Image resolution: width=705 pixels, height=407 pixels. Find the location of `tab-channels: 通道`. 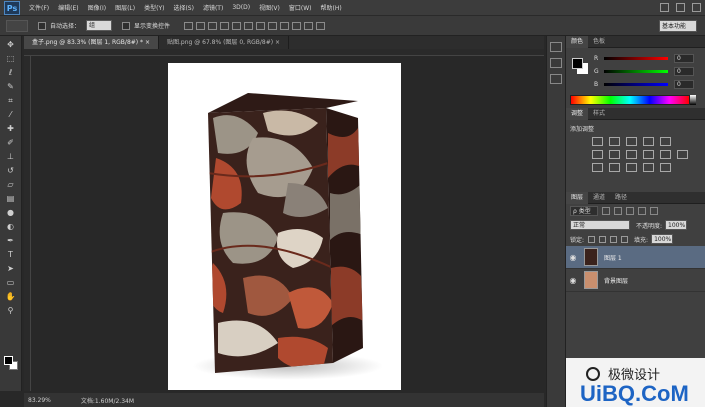

tab-channels: 通道 is located at coordinates (599, 198).